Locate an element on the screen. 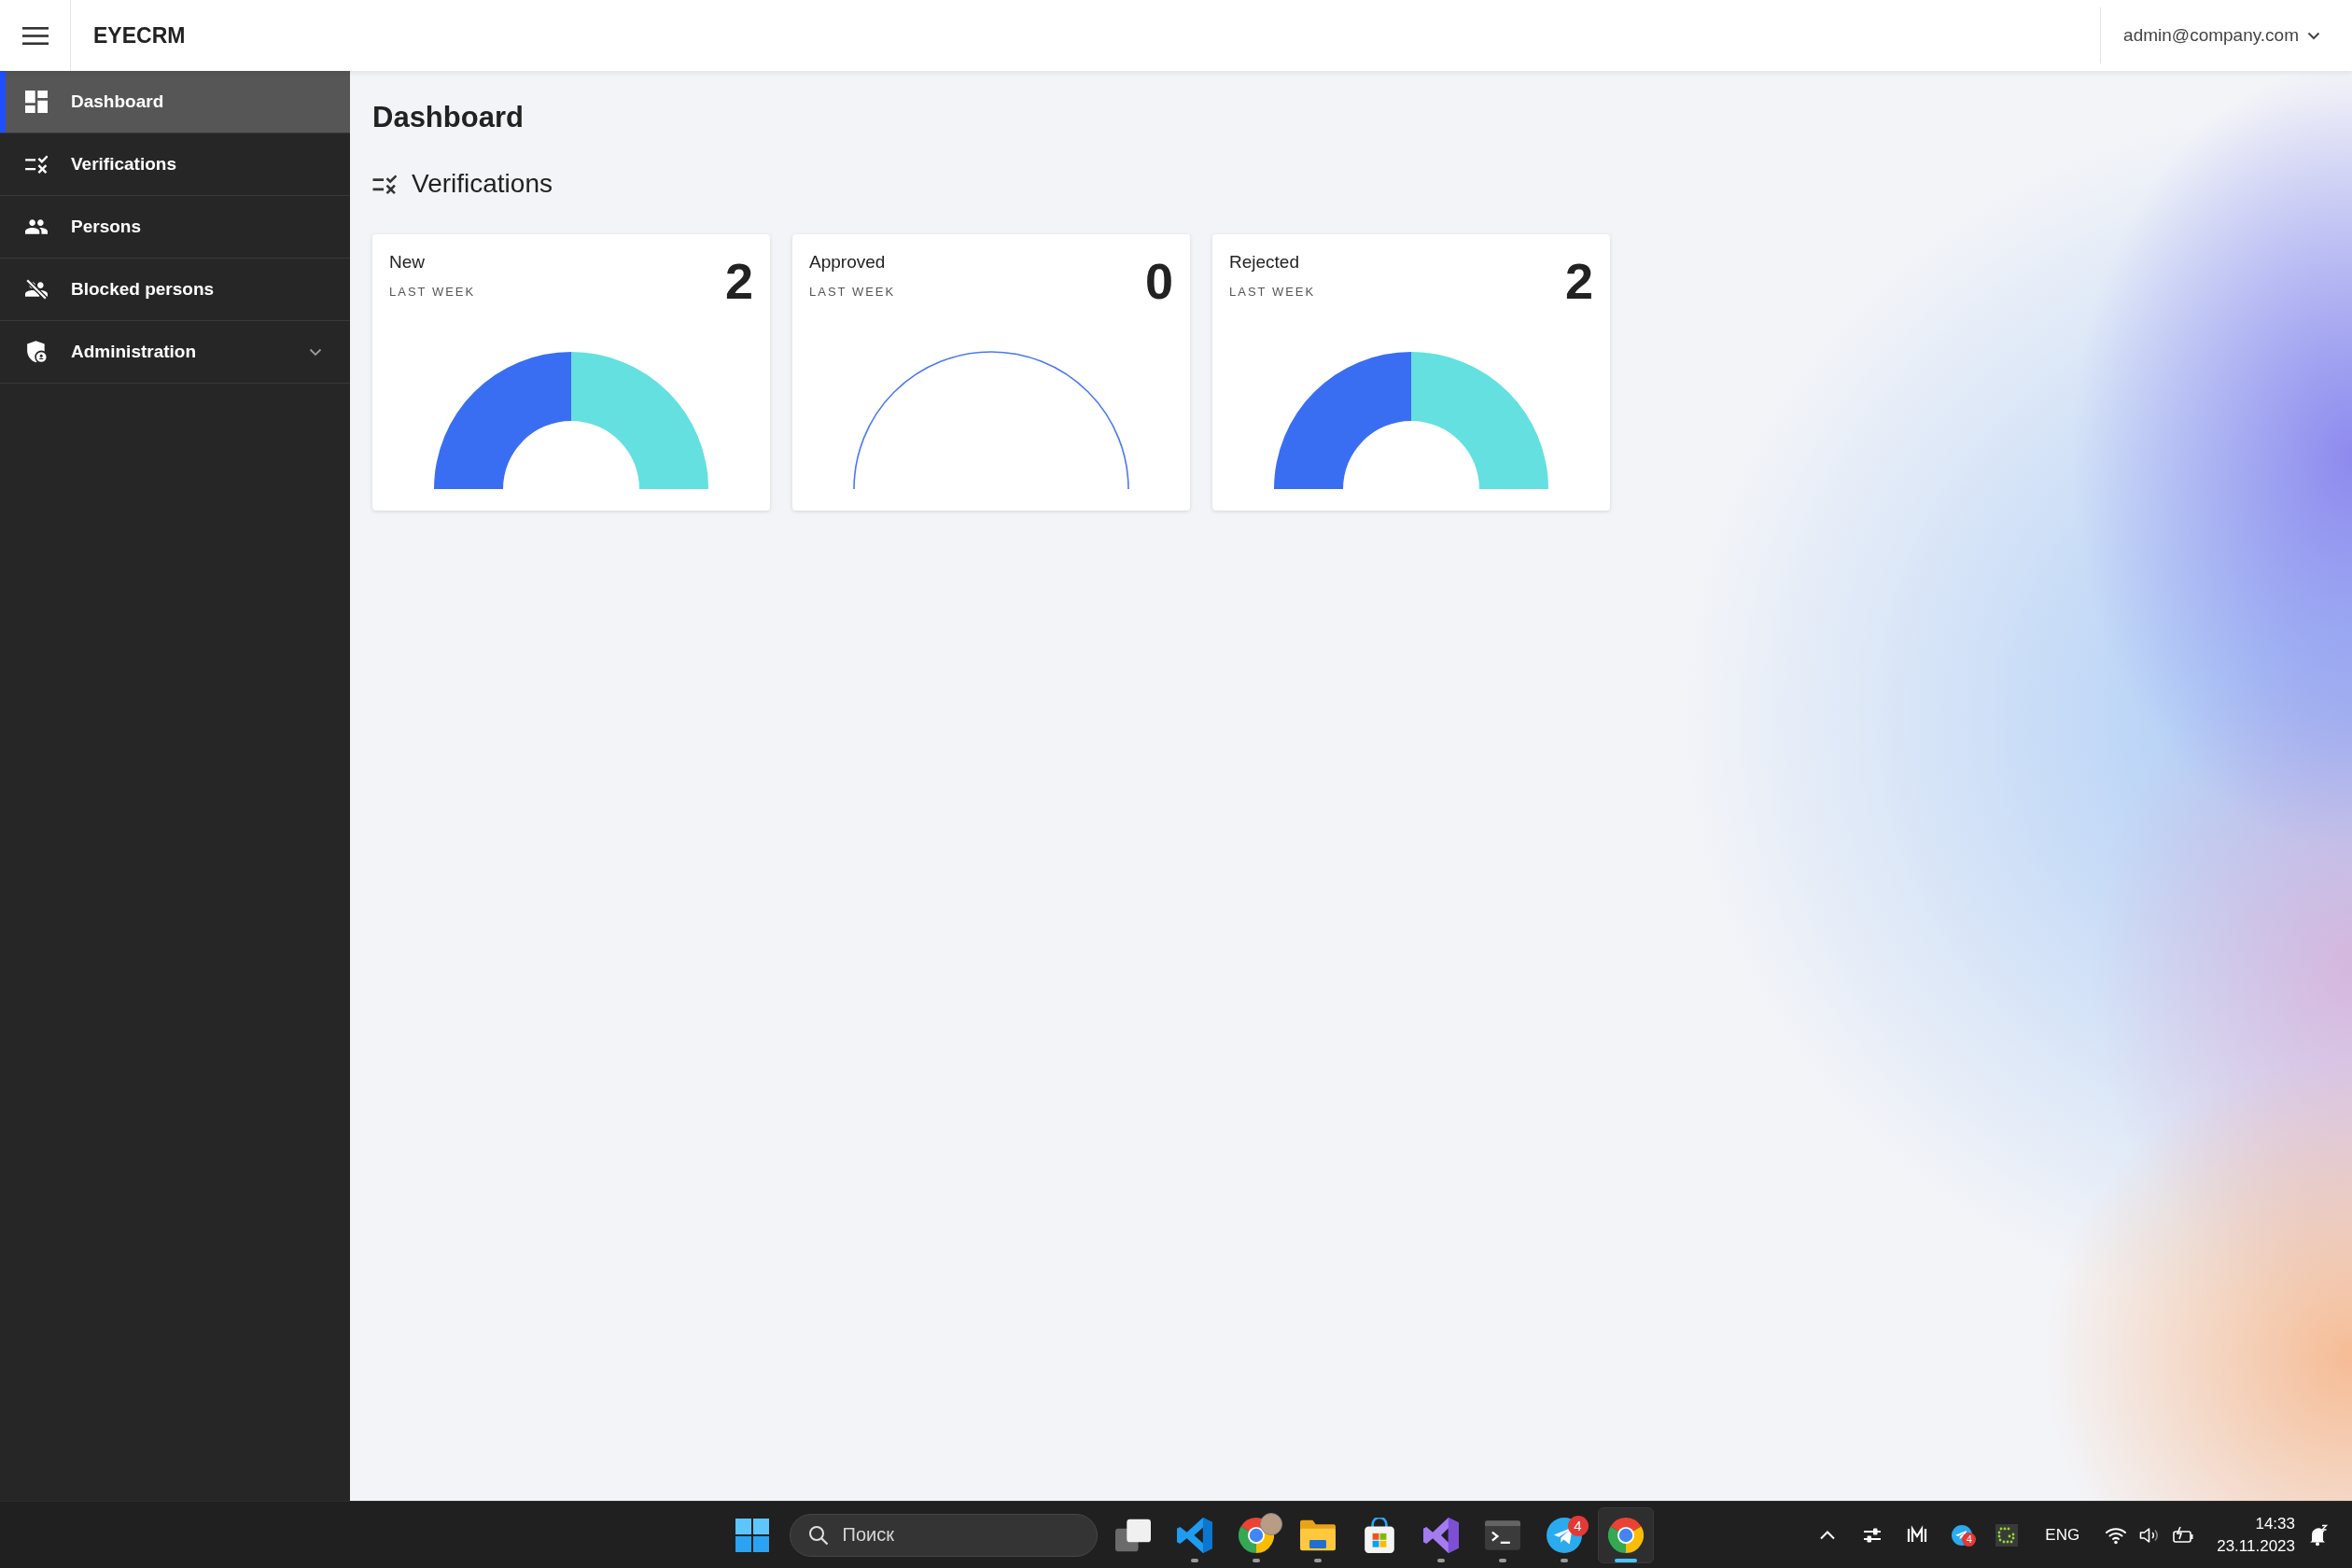  segmented-circle-icon is located at coordinates (1625, 1535).